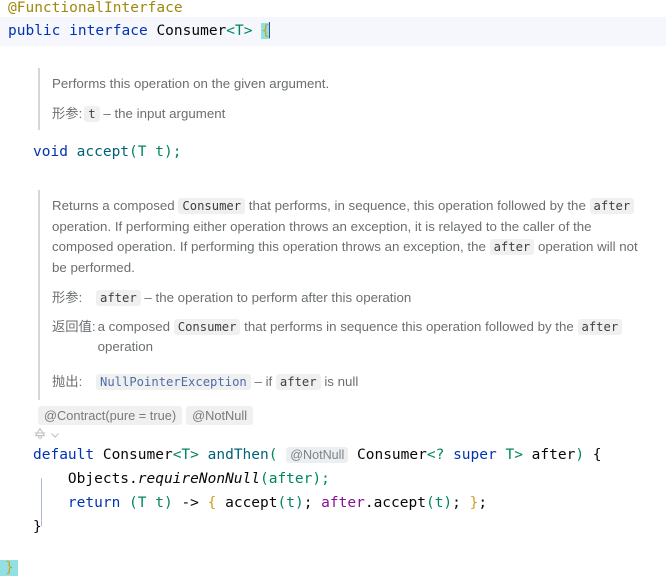 Image resolution: width=666 pixels, height=580 pixels. What do you see at coordinates (269, 381) in the screenshot?
I see `throws-condition-prefix: if` at bounding box center [269, 381].